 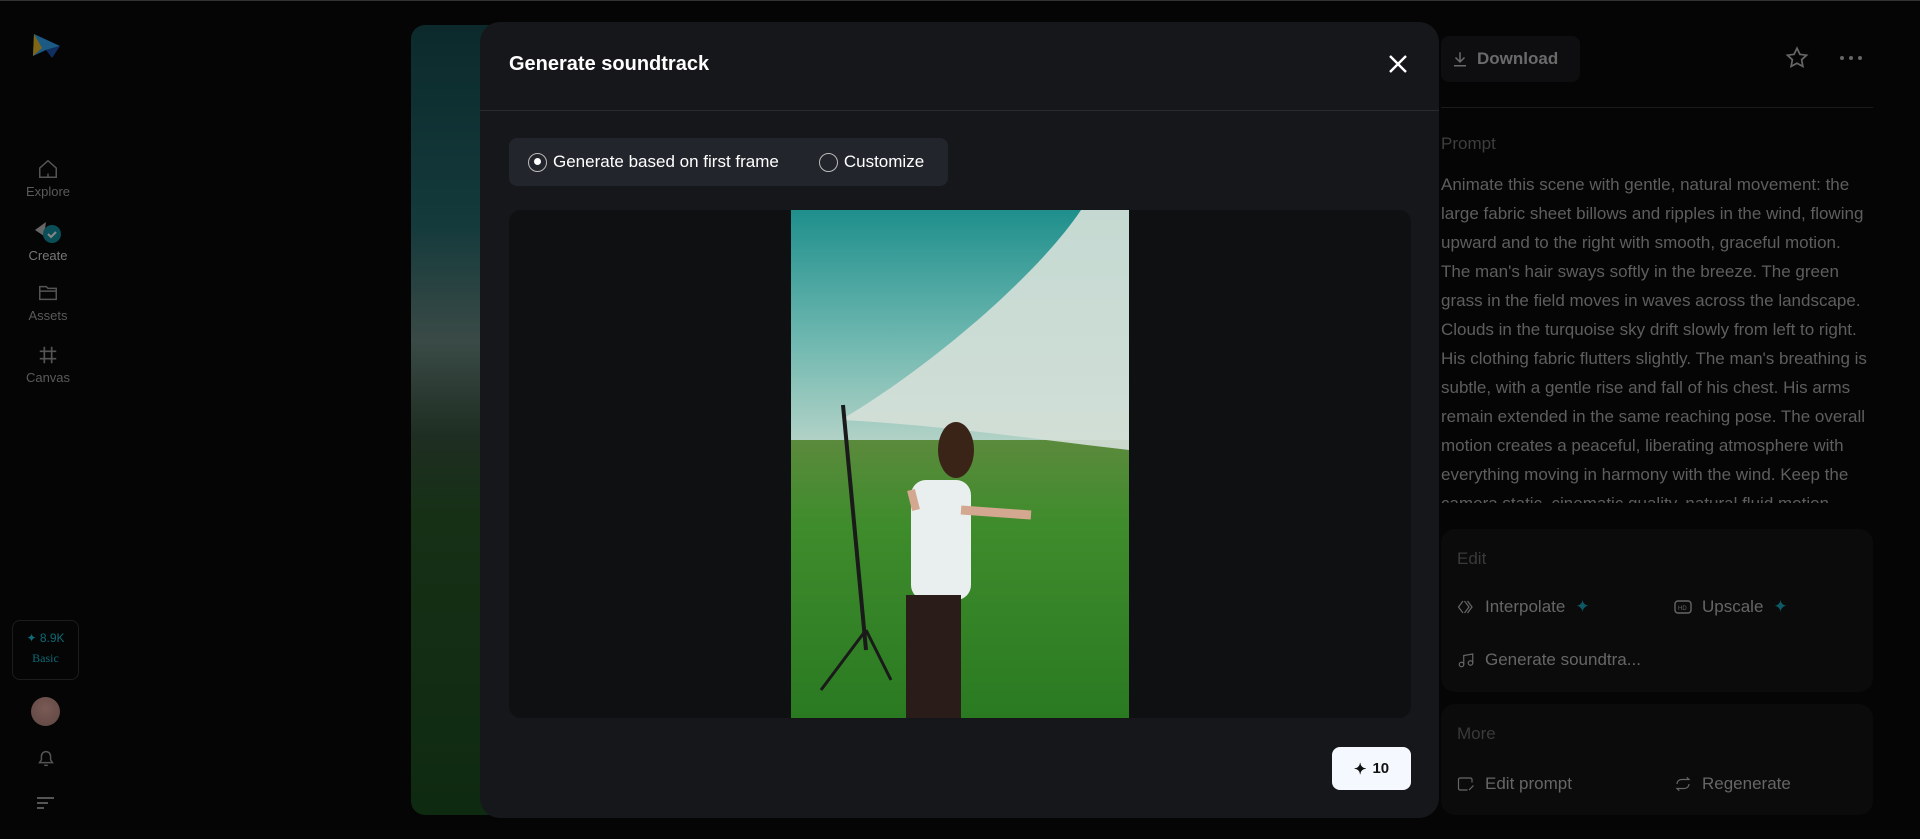 I want to click on edit-icon, so click(x=1465, y=784).